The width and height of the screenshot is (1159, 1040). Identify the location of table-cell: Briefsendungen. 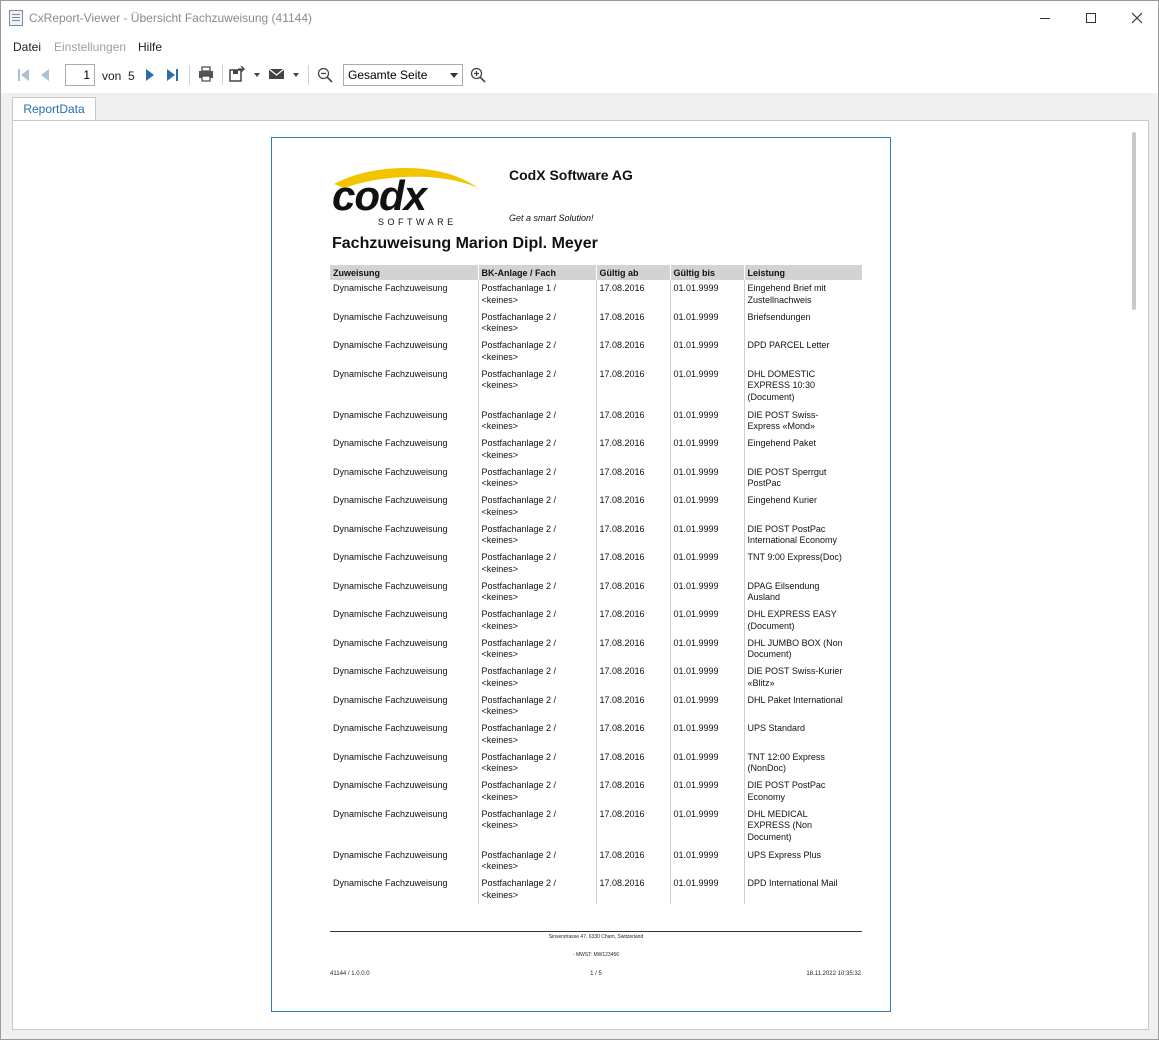
(779, 316).